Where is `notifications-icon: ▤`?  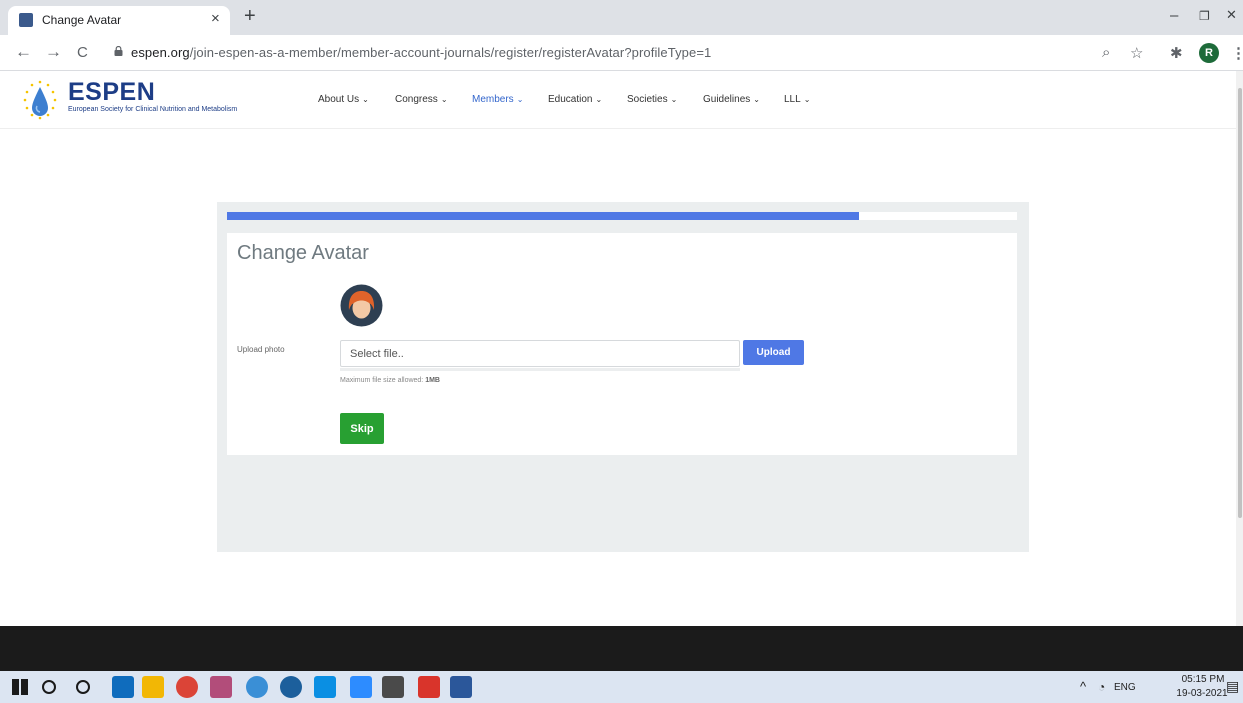 notifications-icon: ▤ is located at coordinates (1232, 686).